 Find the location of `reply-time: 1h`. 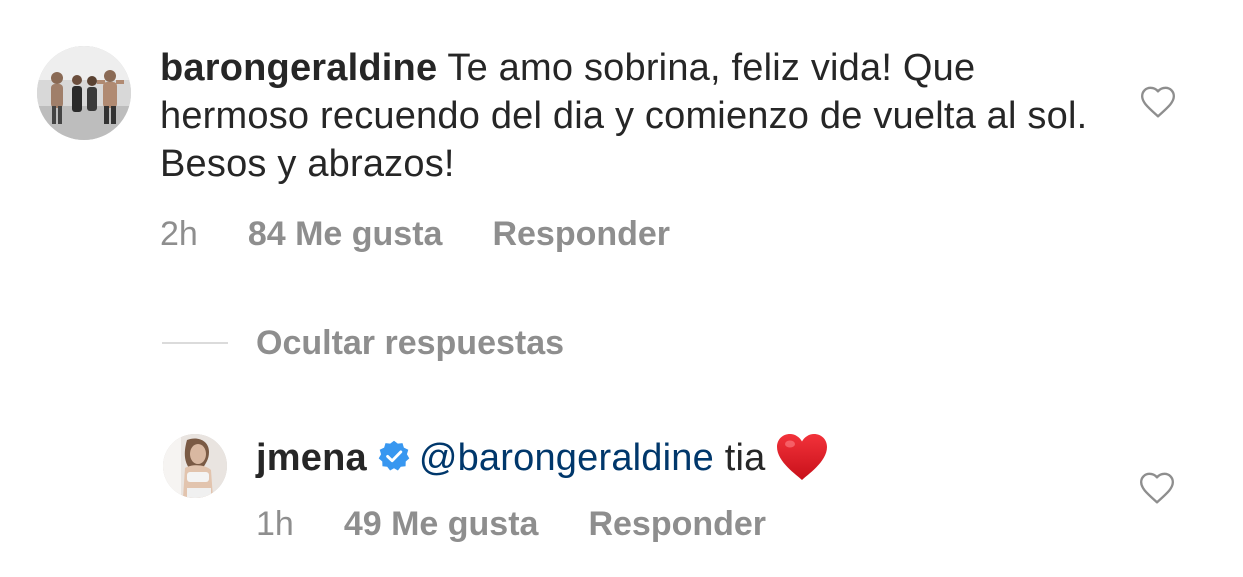

reply-time: 1h is located at coordinates (275, 524).